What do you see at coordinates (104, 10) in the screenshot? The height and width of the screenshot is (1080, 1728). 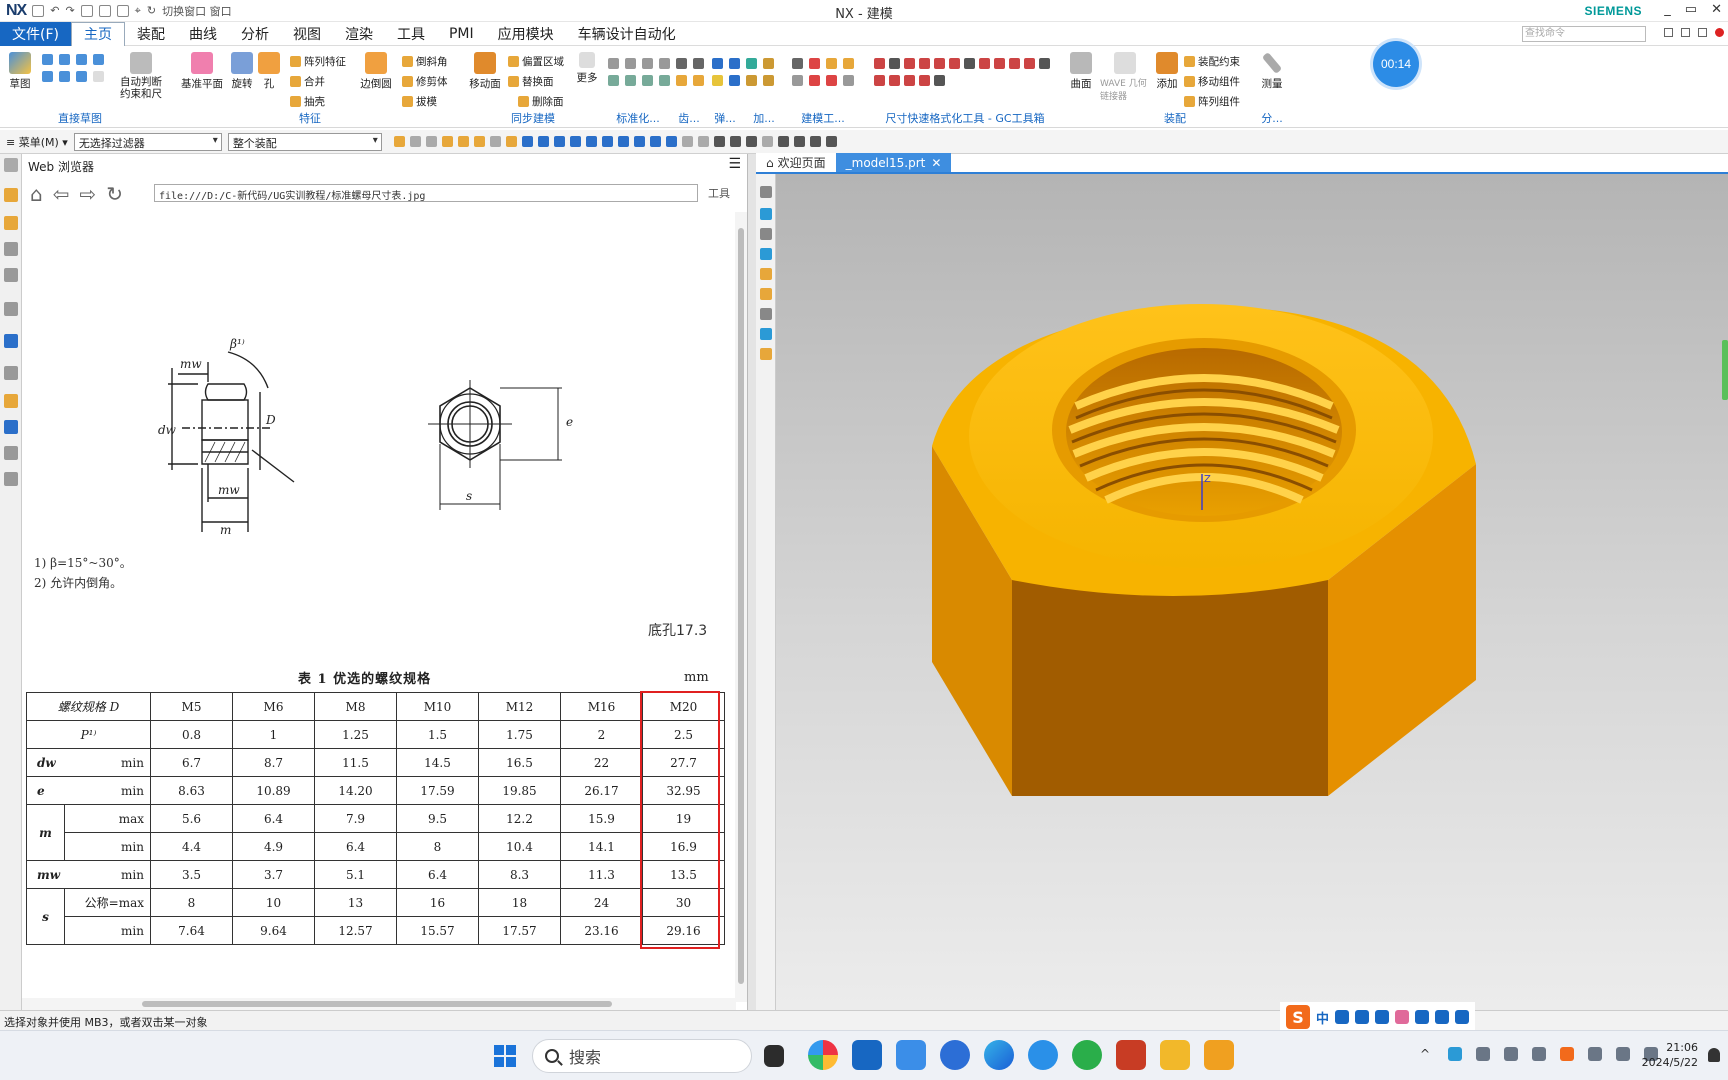 I see `copy-icon` at bounding box center [104, 10].